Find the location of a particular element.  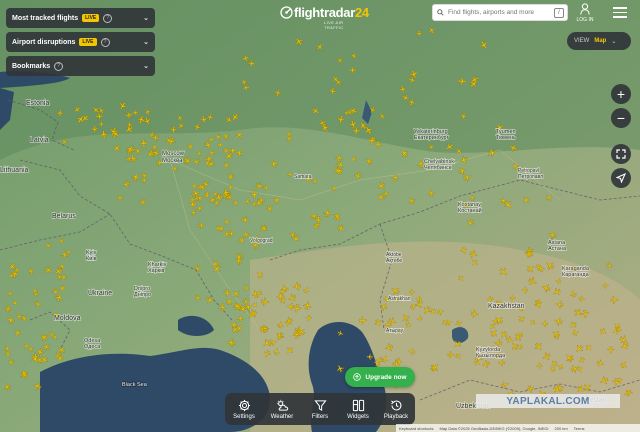

upgrade-icon is located at coordinates (357, 377).